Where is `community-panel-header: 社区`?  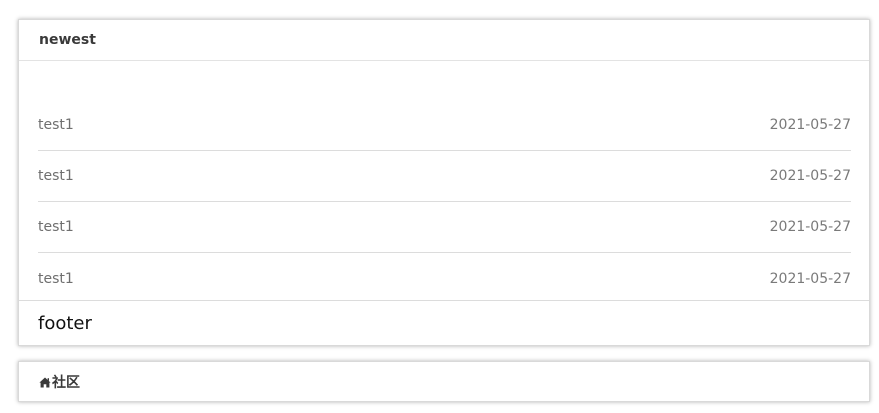 community-panel-header: 社区 is located at coordinates (444, 381).